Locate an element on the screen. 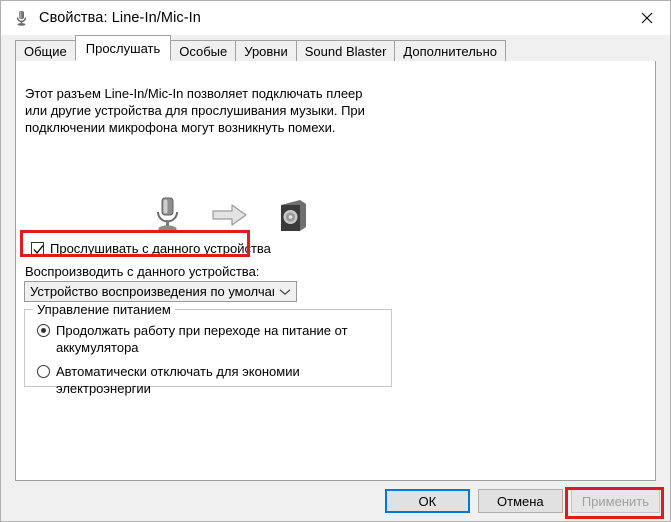 This screenshot has height=522, width=671. tab-obshie: Общие is located at coordinates (45, 50).